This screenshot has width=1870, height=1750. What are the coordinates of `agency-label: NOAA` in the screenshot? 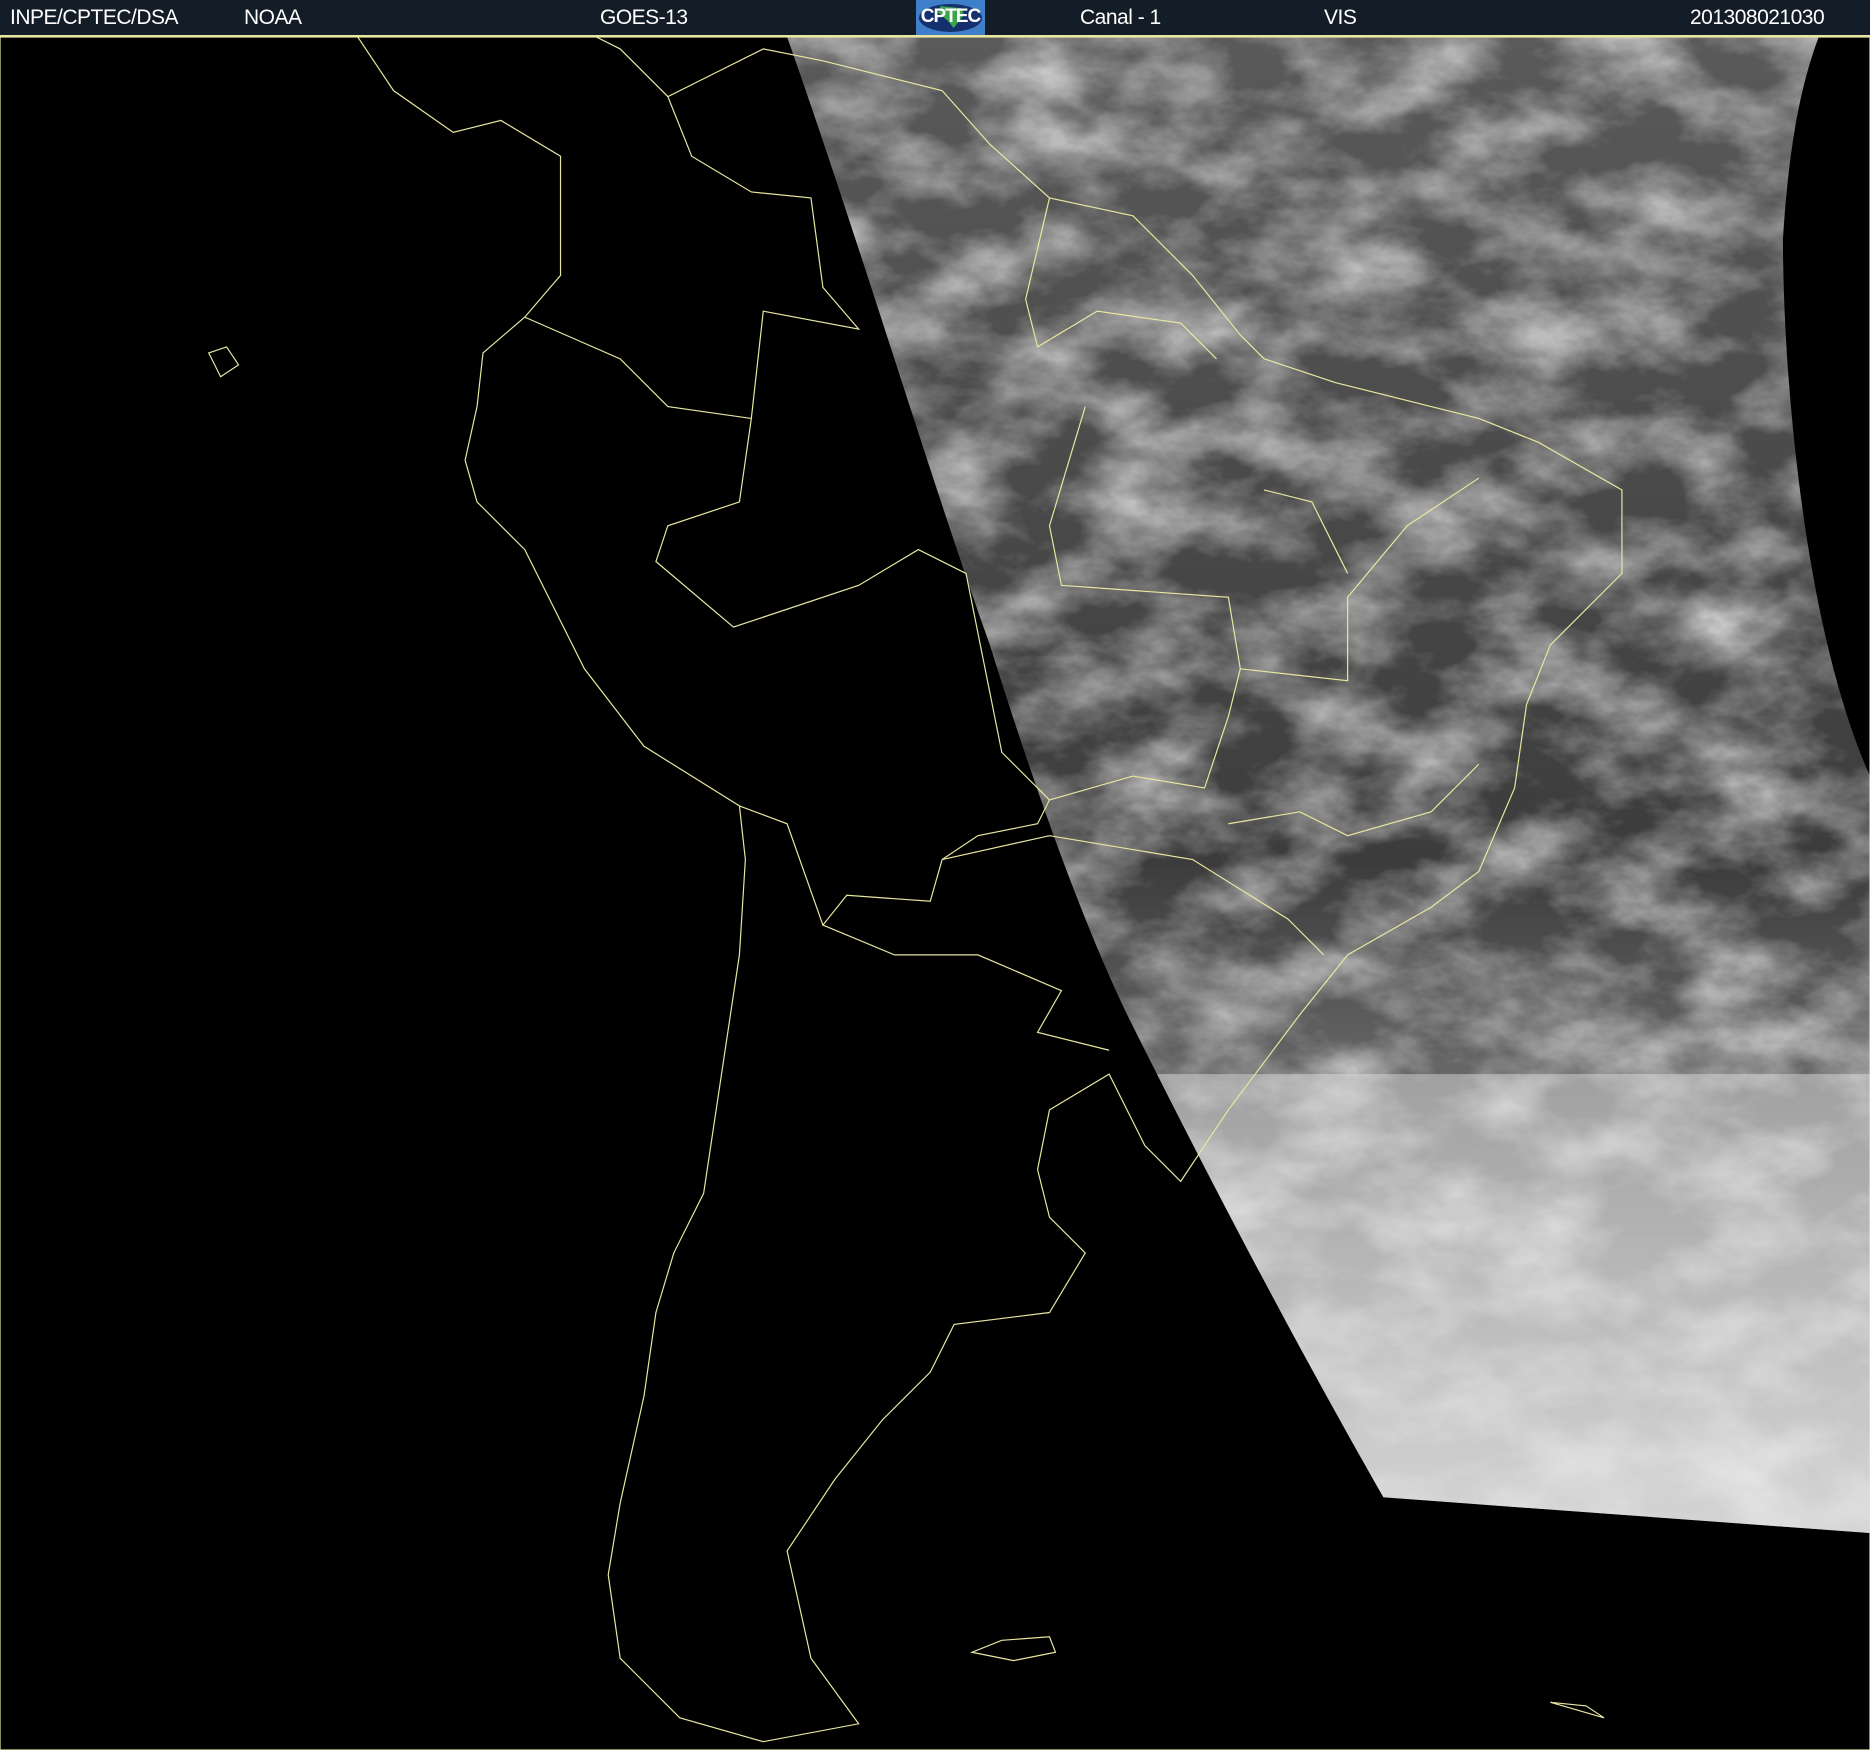 It's located at (273, 17).